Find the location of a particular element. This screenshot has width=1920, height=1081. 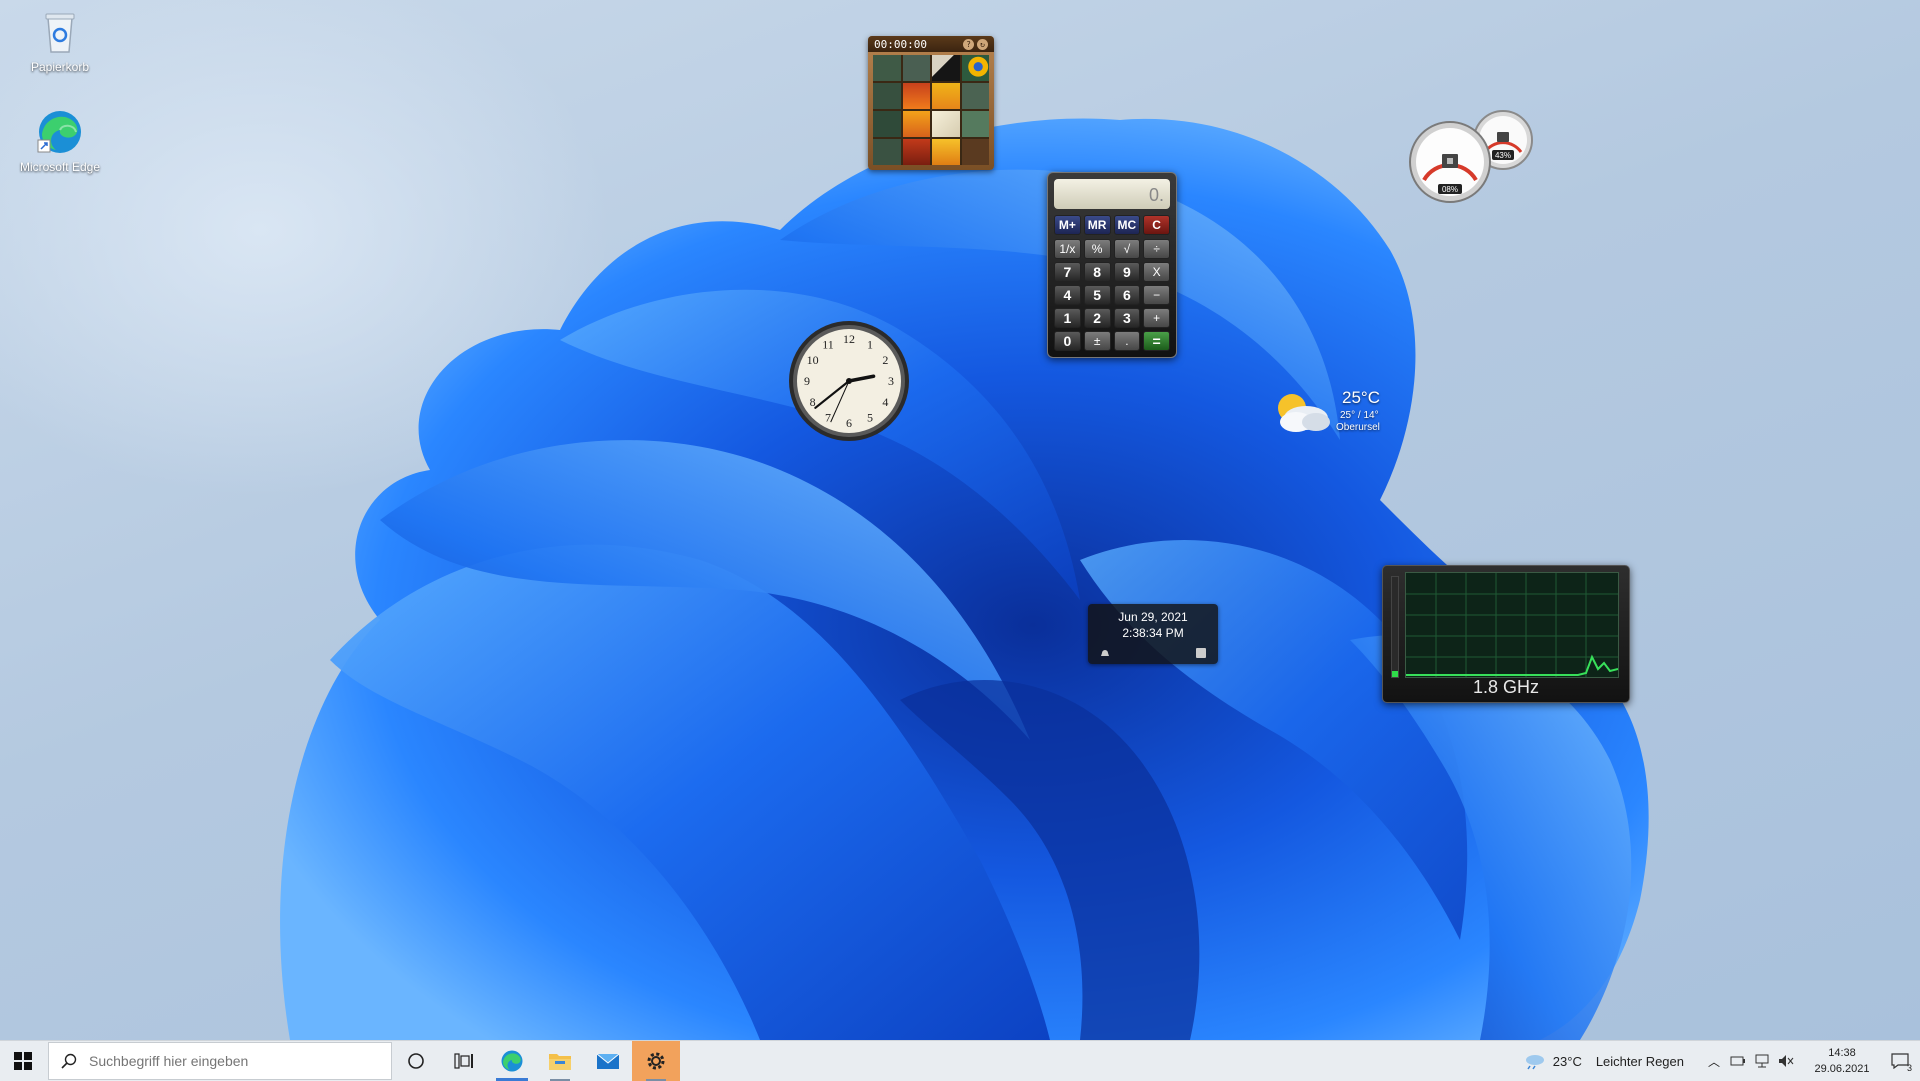

clock-numeral: 11 is located at coordinates (828, 345).